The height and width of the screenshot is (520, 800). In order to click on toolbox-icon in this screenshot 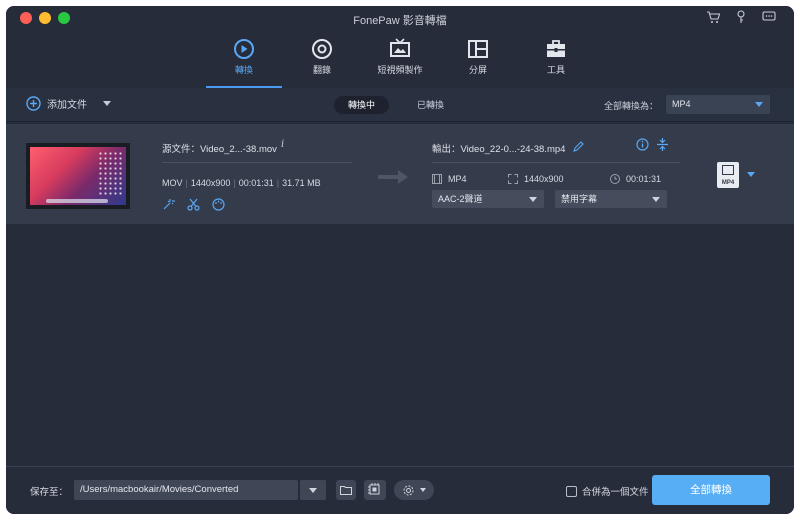, I will do `click(556, 48)`.